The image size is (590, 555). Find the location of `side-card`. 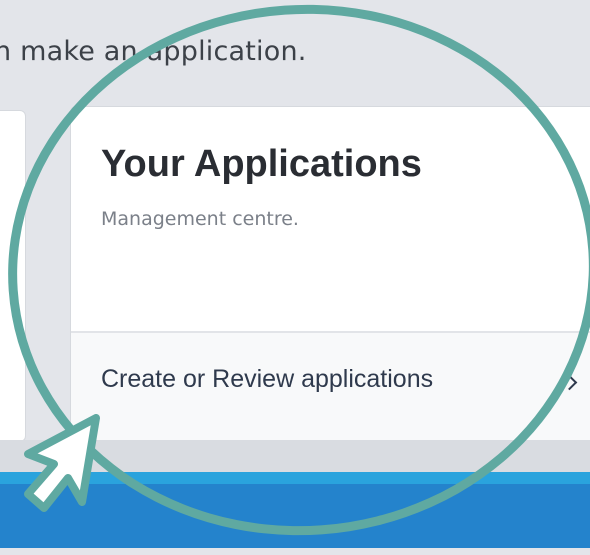

side-card is located at coordinates (13, 276).